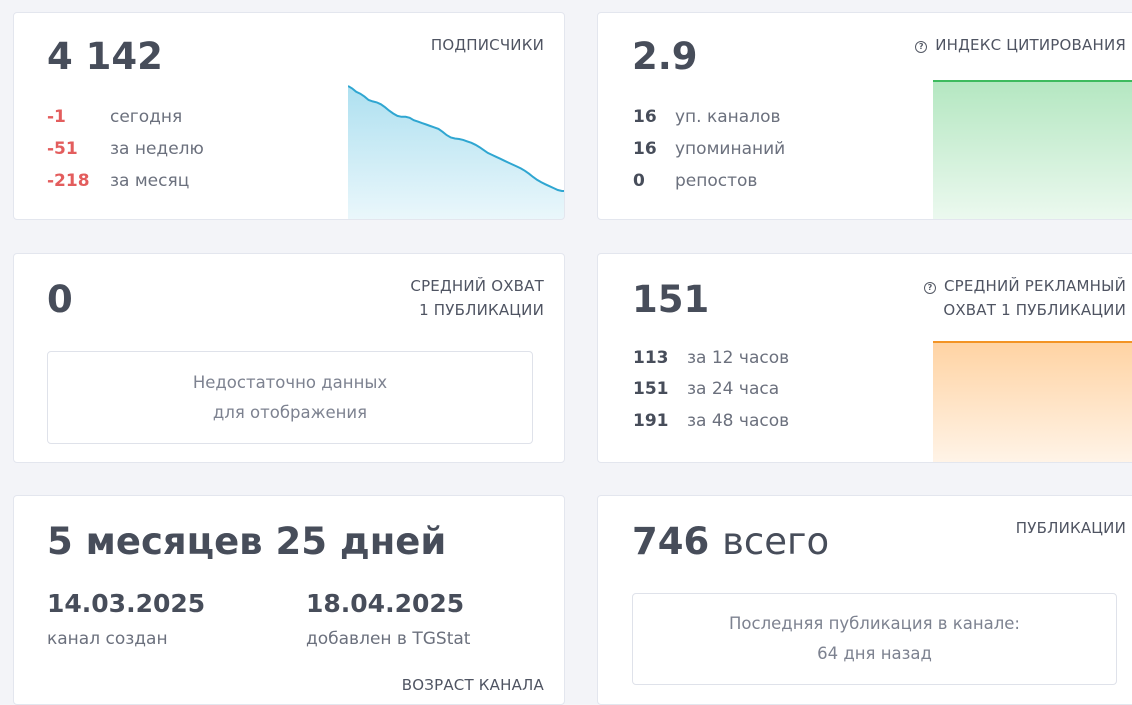  Describe the element at coordinates (651, 389) in the screenshot. I see `stat-value: 151` at that location.